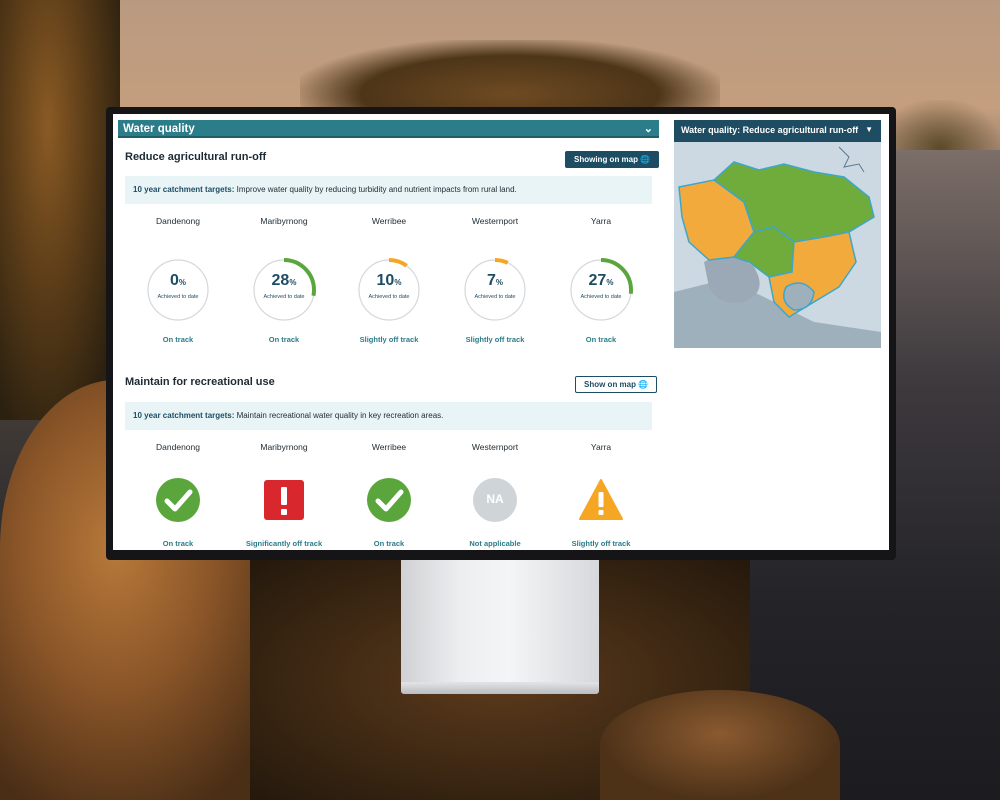 The image size is (1000, 800). I want to click on percent-number: 0, so click(174, 280).